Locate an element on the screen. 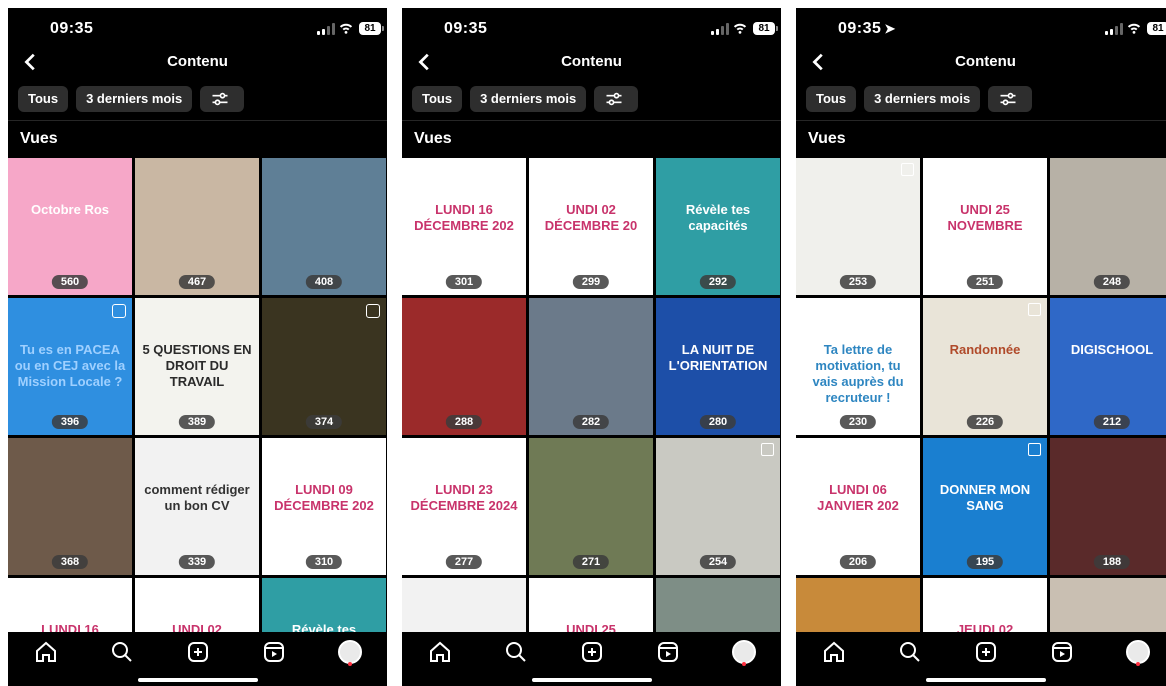 This screenshot has height=686, width=1166. post-thumbnail: UNDI 25 NOVEMBRE 251 is located at coordinates (985, 226).